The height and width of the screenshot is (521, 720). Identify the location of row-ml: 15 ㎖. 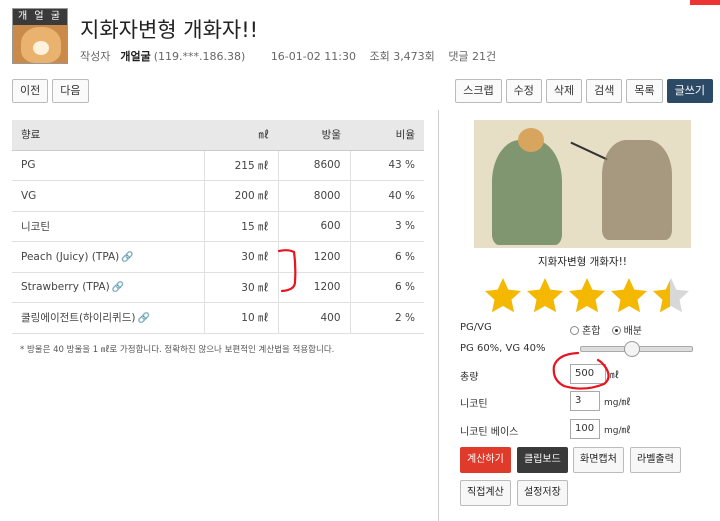
(240, 226).